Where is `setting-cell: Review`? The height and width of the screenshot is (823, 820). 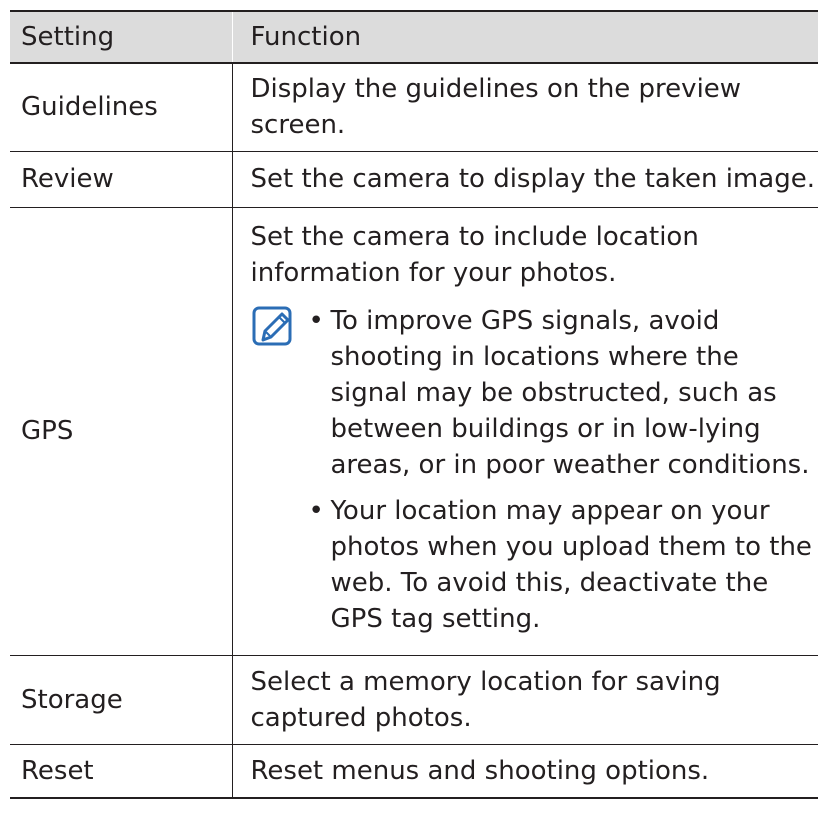 setting-cell: Review is located at coordinates (121, 179).